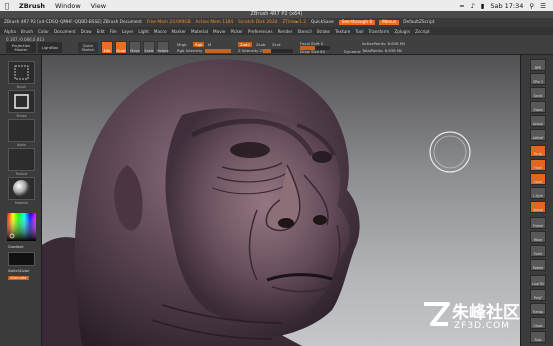  Describe the element at coordinates (21, 203) in the screenshot. I see `material-slot-label: Material` at that location.